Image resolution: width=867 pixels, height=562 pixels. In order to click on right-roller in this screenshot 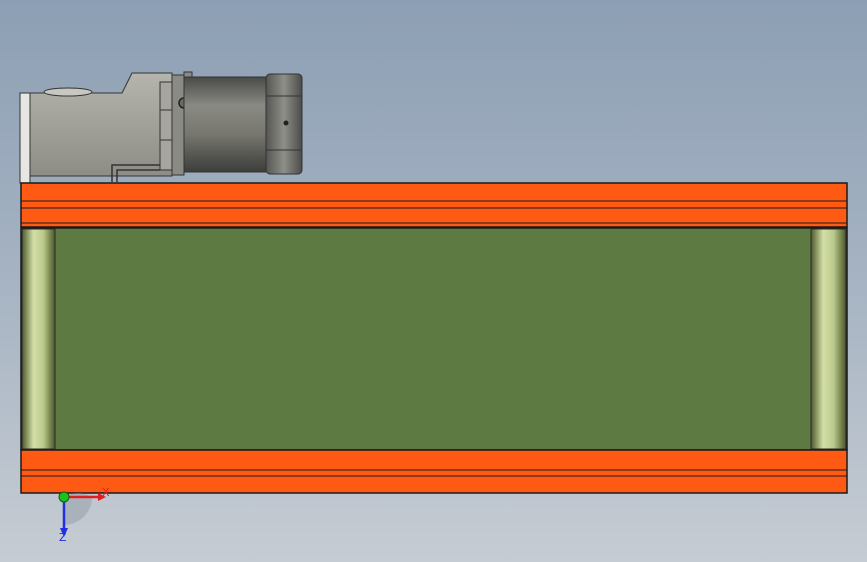, I will do `click(828, 339)`.